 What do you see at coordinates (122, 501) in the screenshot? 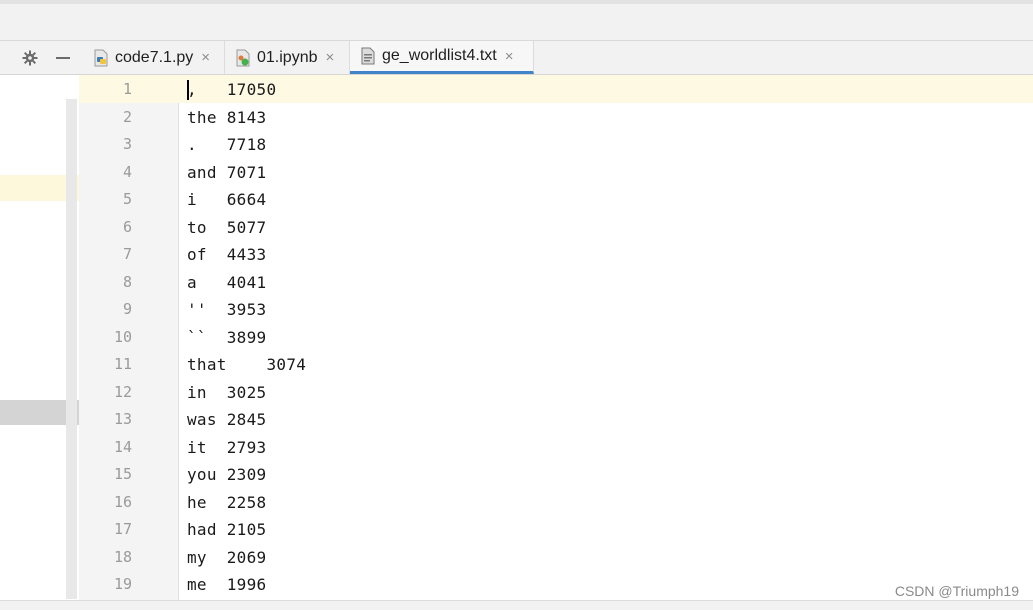
I see `line-number: 16` at bounding box center [122, 501].